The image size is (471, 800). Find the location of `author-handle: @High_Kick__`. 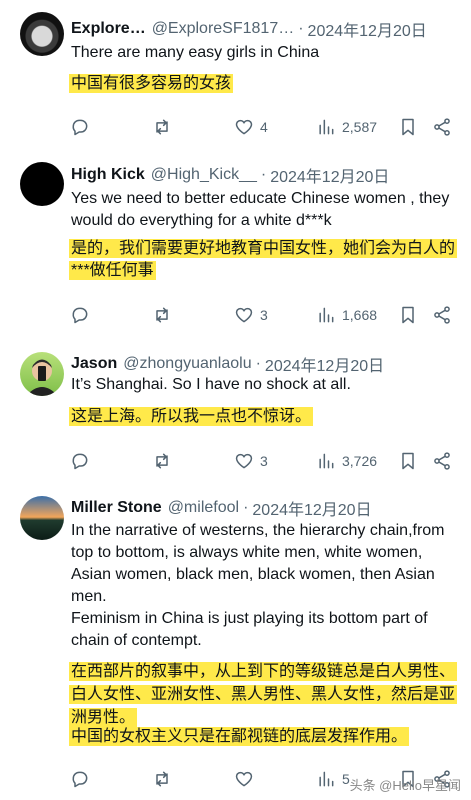

author-handle: @High_Kick__ is located at coordinates (204, 175).